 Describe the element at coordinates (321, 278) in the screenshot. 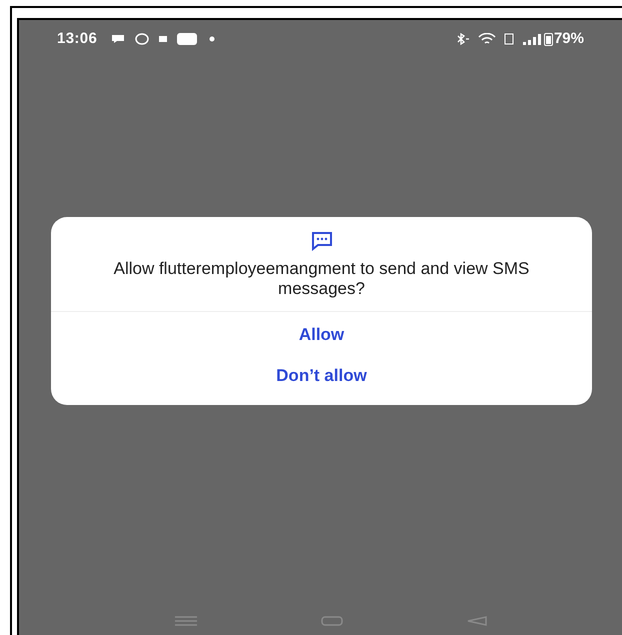

I see `dialog-message: Allow flutteremployeemangment to send and view SMS messages?` at that location.